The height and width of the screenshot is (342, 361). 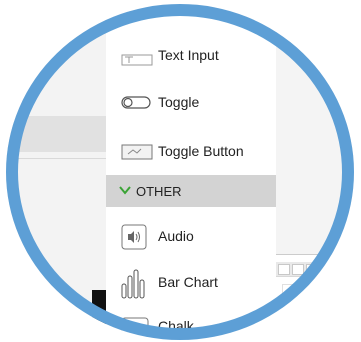 I want to click on chalk-icon, so click(x=134, y=323).